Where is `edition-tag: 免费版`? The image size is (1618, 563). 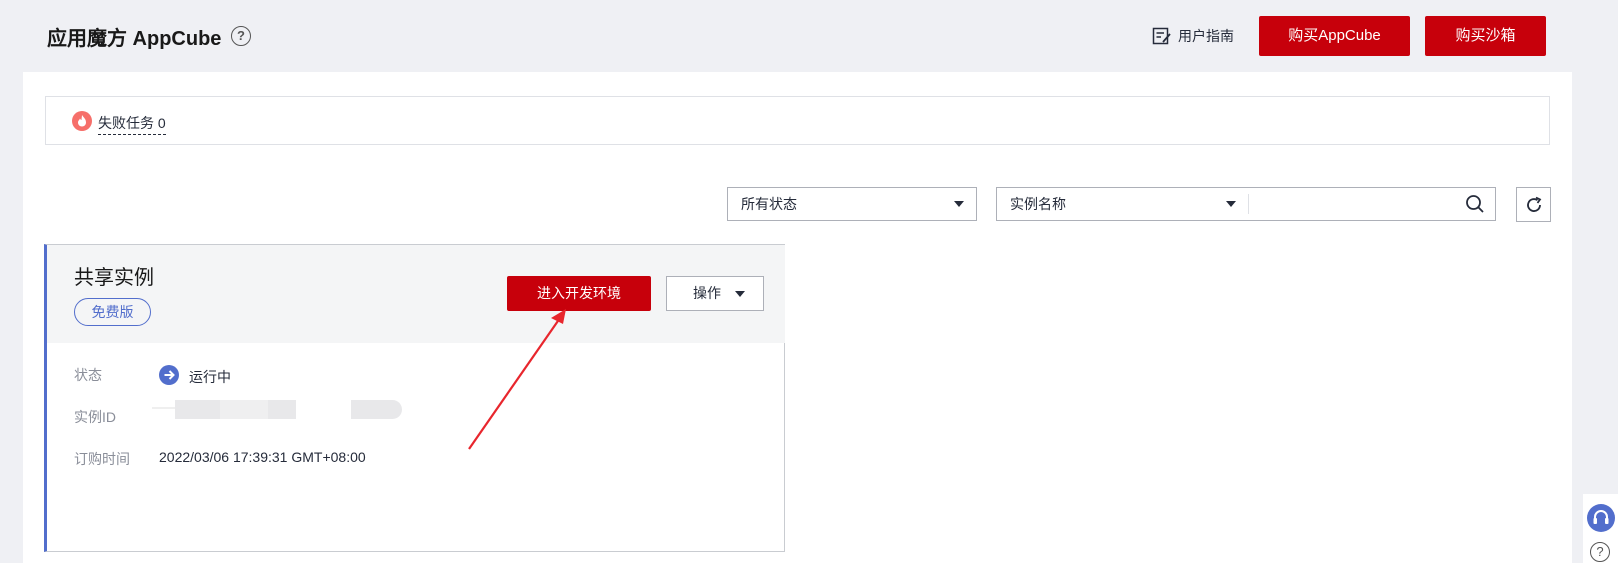
edition-tag: 免费版 is located at coordinates (112, 312).